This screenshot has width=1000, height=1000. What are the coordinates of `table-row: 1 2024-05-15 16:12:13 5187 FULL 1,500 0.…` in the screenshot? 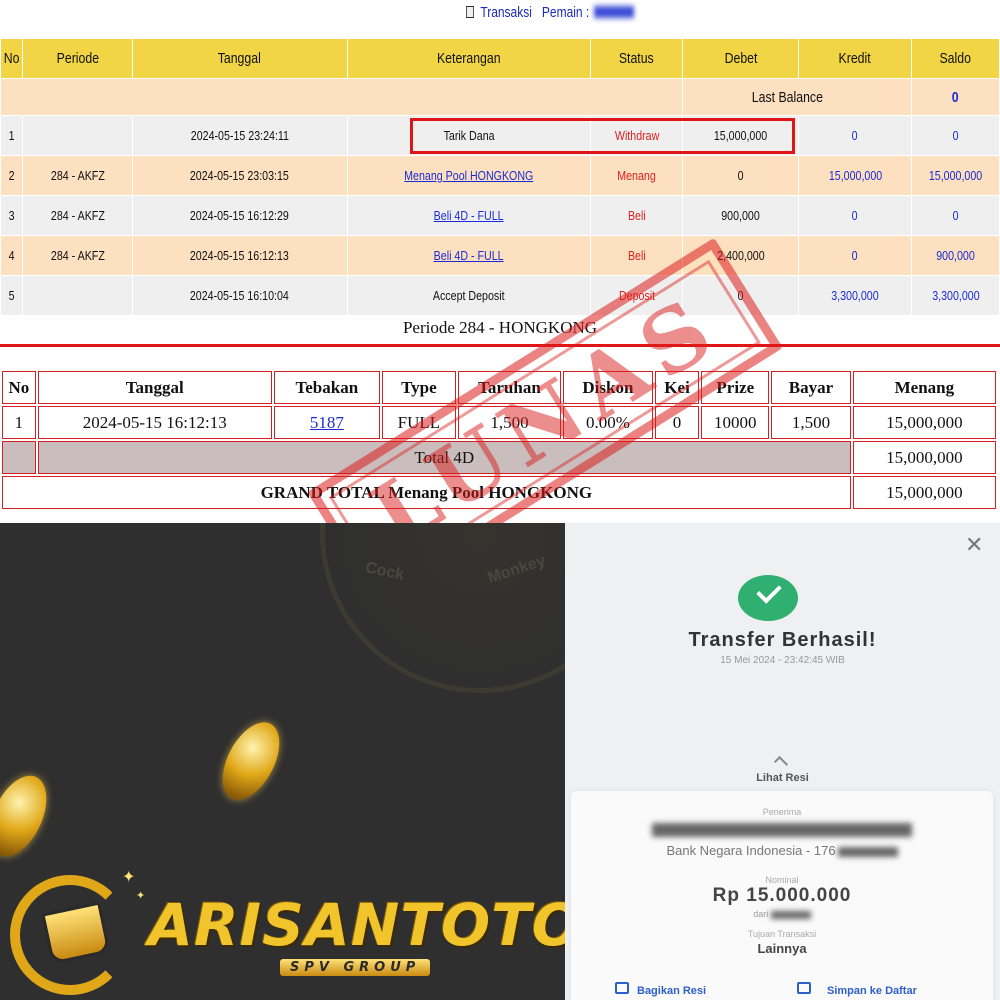 It's located at (499, 422).